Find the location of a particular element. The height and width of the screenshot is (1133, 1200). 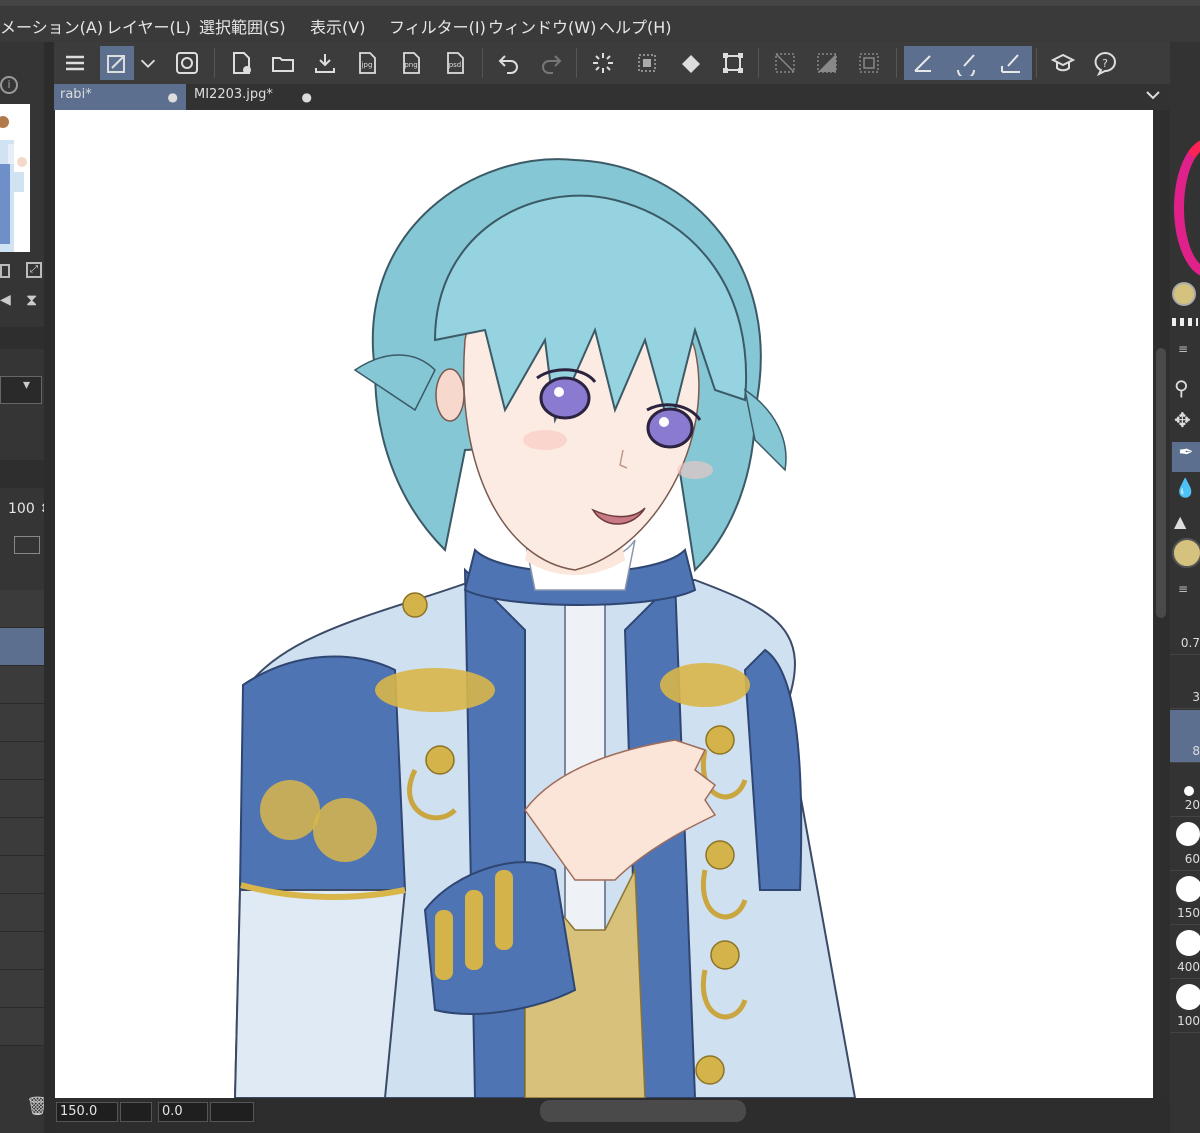

brush-size-item: 3 is located at coordinates (1185, 682).